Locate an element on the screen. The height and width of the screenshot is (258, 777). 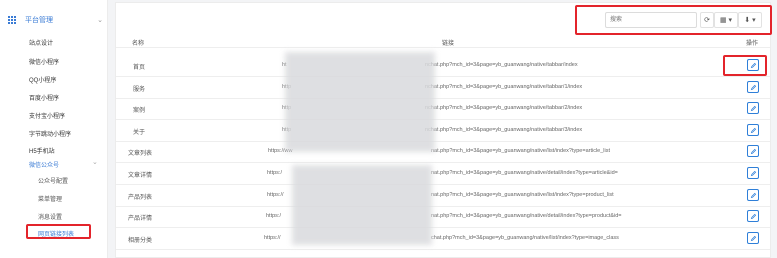
row-name: 关于 is located at coordinates (139, 133).